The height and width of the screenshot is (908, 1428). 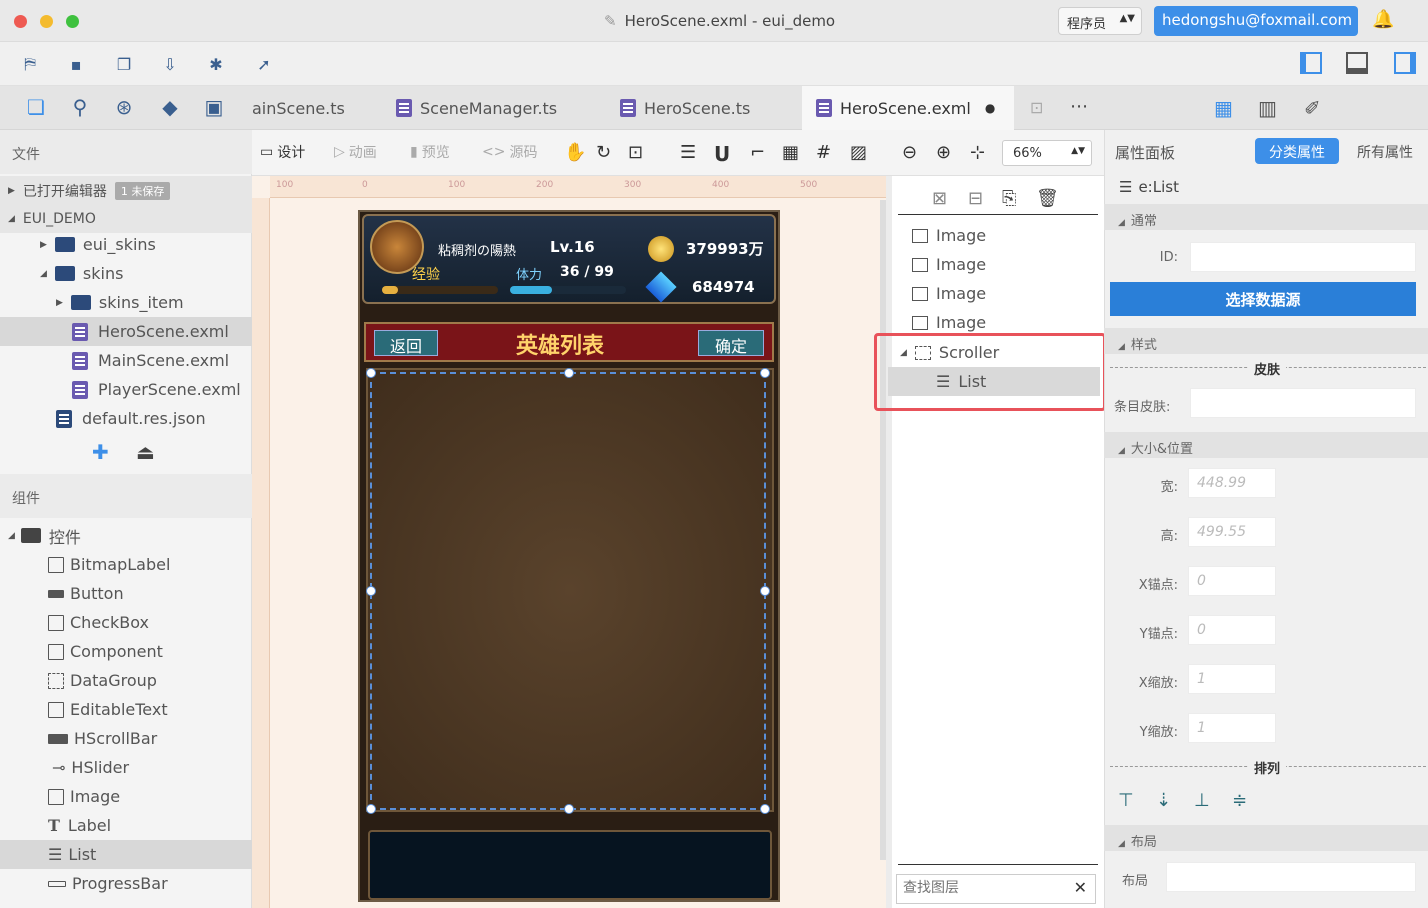 I want to click on split-editor-icon: ⊡, so click(x=1036, y=107).